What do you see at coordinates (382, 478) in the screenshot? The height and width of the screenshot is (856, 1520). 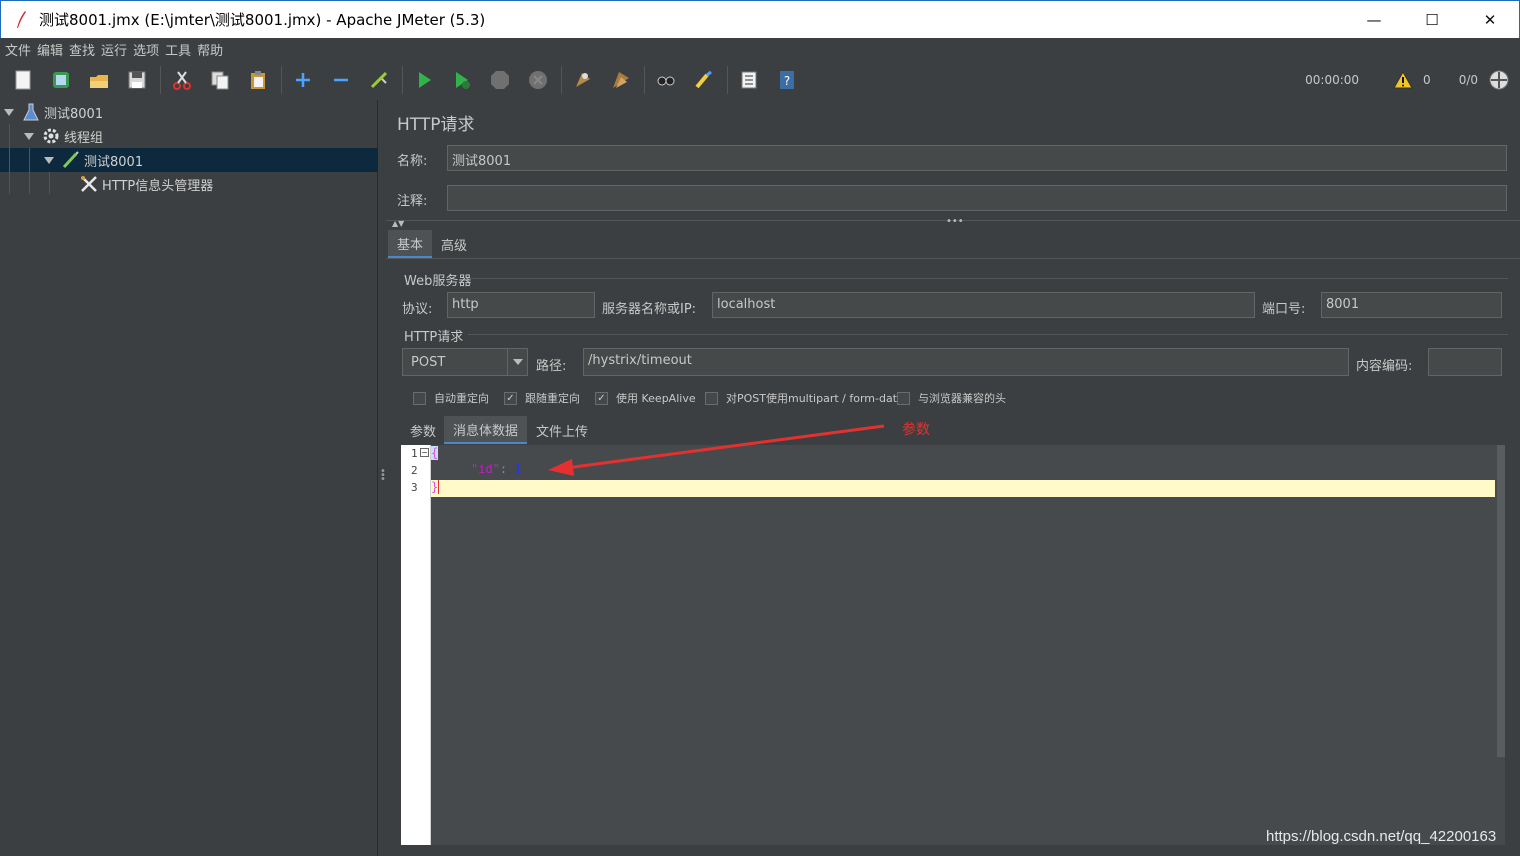 I see `panel-splitter: • • •` at bounding box center [382, 478].